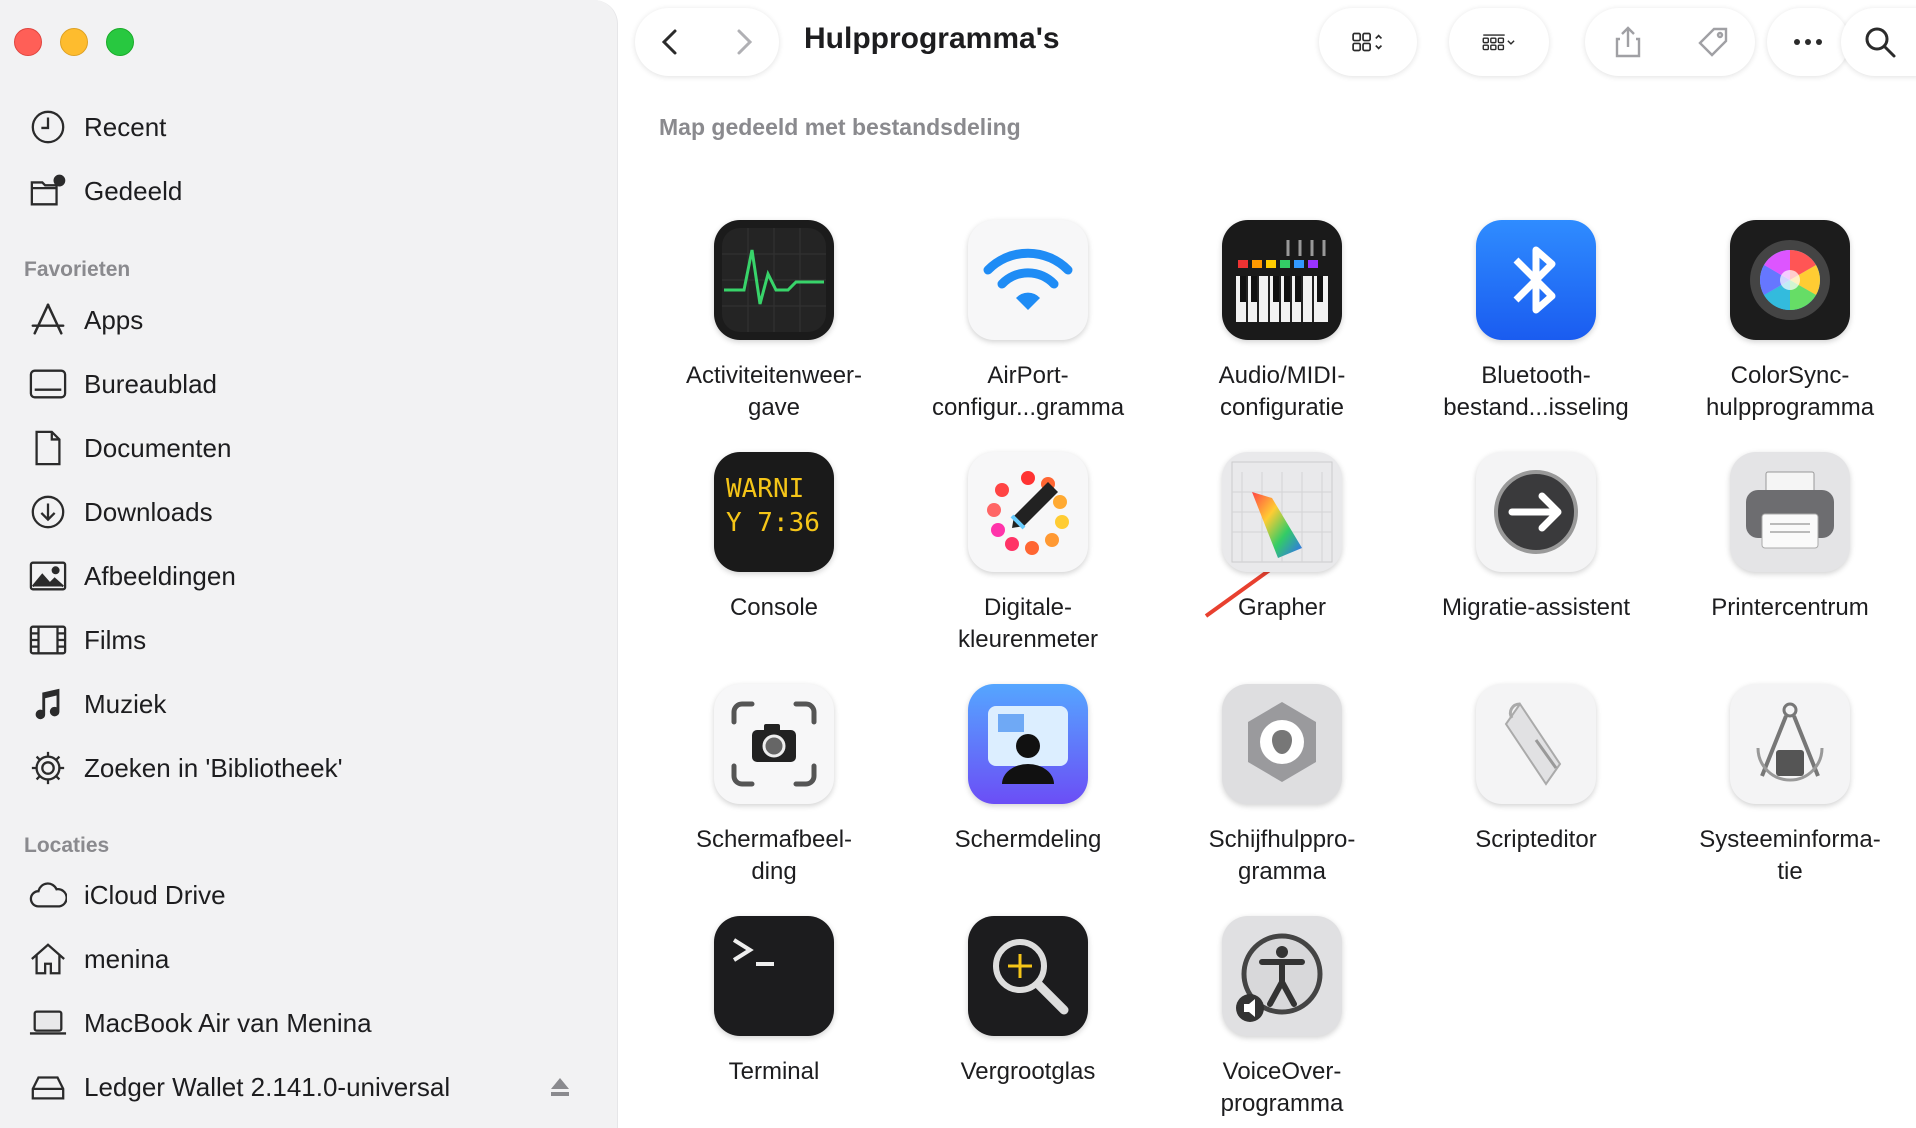  I want to click on app-label: Console, so click(774, 607).